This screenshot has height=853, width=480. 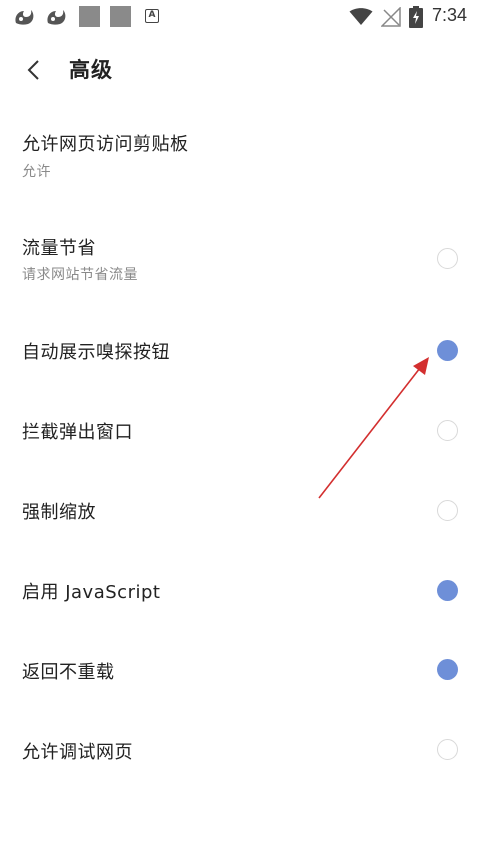 I want to click on status-time: 7:34, so click(x=450, y=15).